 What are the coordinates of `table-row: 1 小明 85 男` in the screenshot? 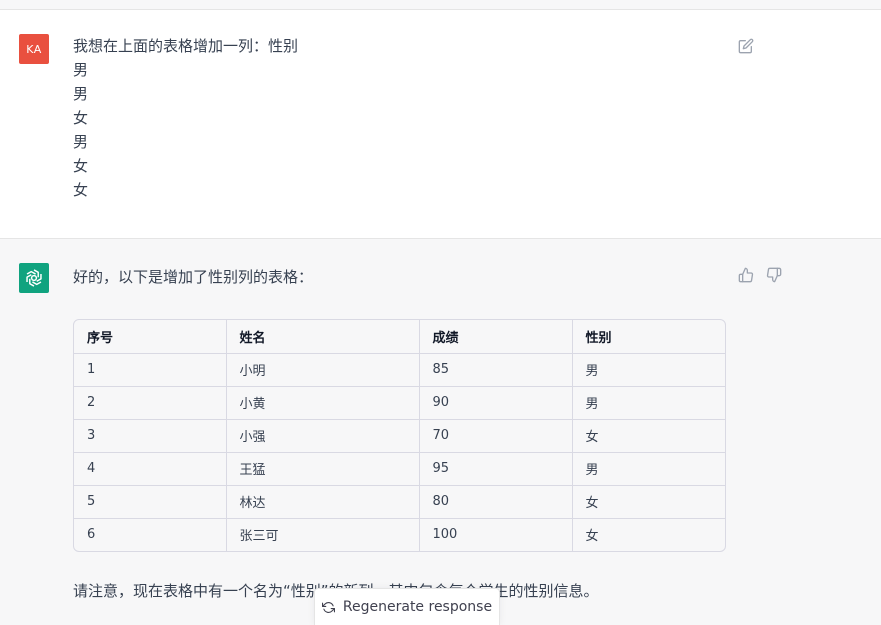 It's located at (399, 370).